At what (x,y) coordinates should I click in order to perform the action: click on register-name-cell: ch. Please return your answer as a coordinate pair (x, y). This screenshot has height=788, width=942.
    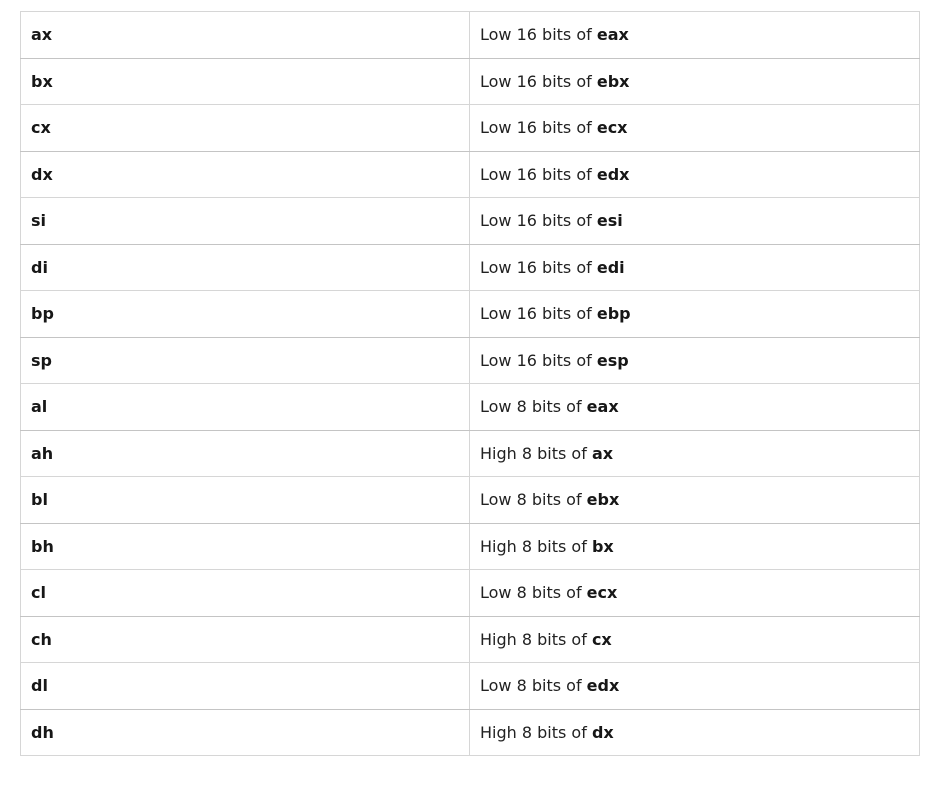
    Looking at the image, I should click on (245, 639).